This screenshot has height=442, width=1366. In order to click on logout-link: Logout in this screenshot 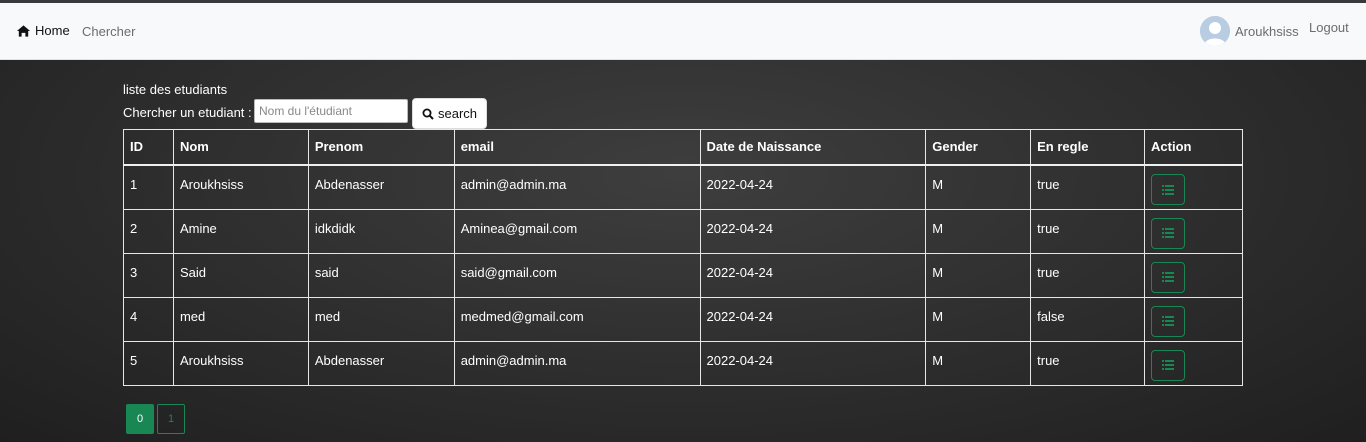, I will do `click(1329, 27)`.